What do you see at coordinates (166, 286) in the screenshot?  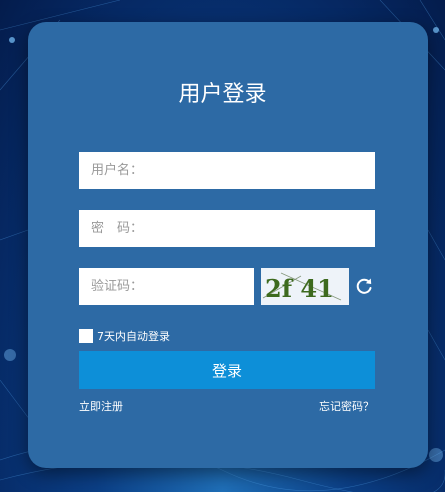 I see `captcha-input` at bounding box center [166, 286].